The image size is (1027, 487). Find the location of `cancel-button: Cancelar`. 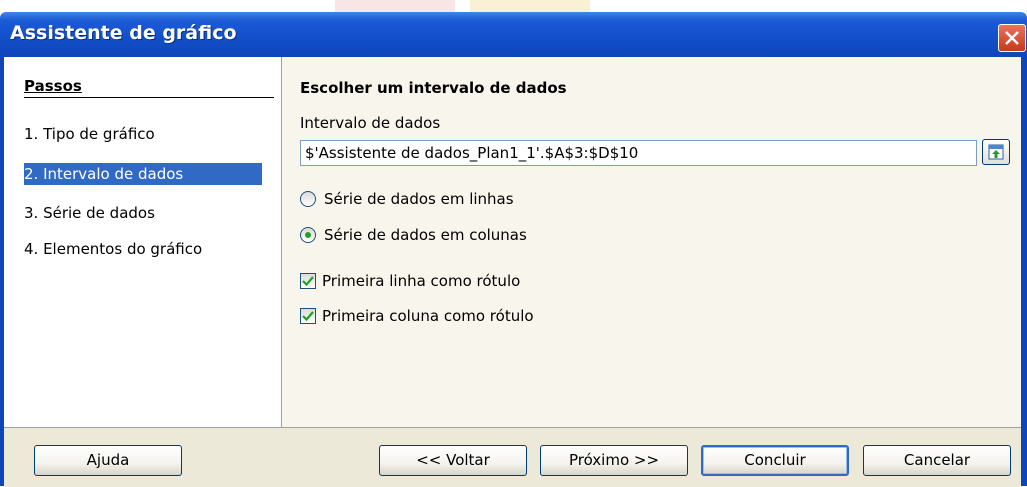

cancel-button: Cancelar is located at coordinates (937, 460).